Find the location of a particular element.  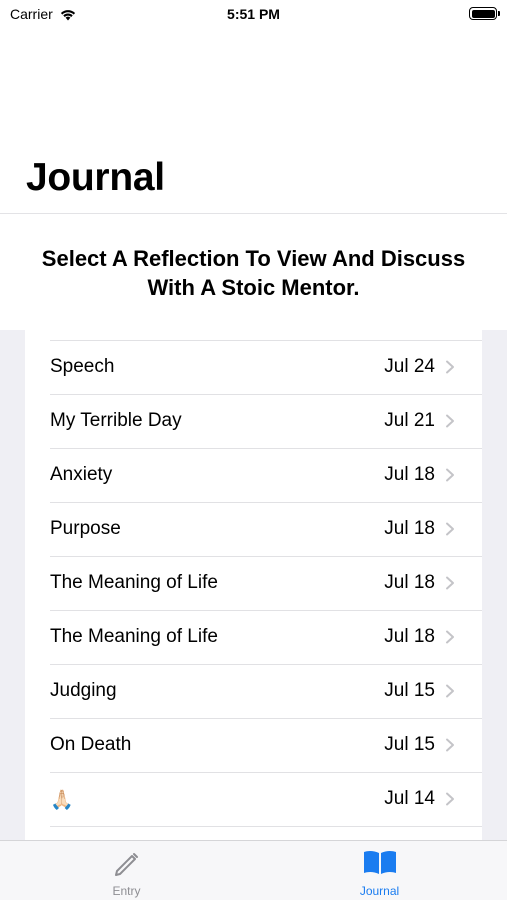

tab-entry: Entry is located at coordinates (126, 870).